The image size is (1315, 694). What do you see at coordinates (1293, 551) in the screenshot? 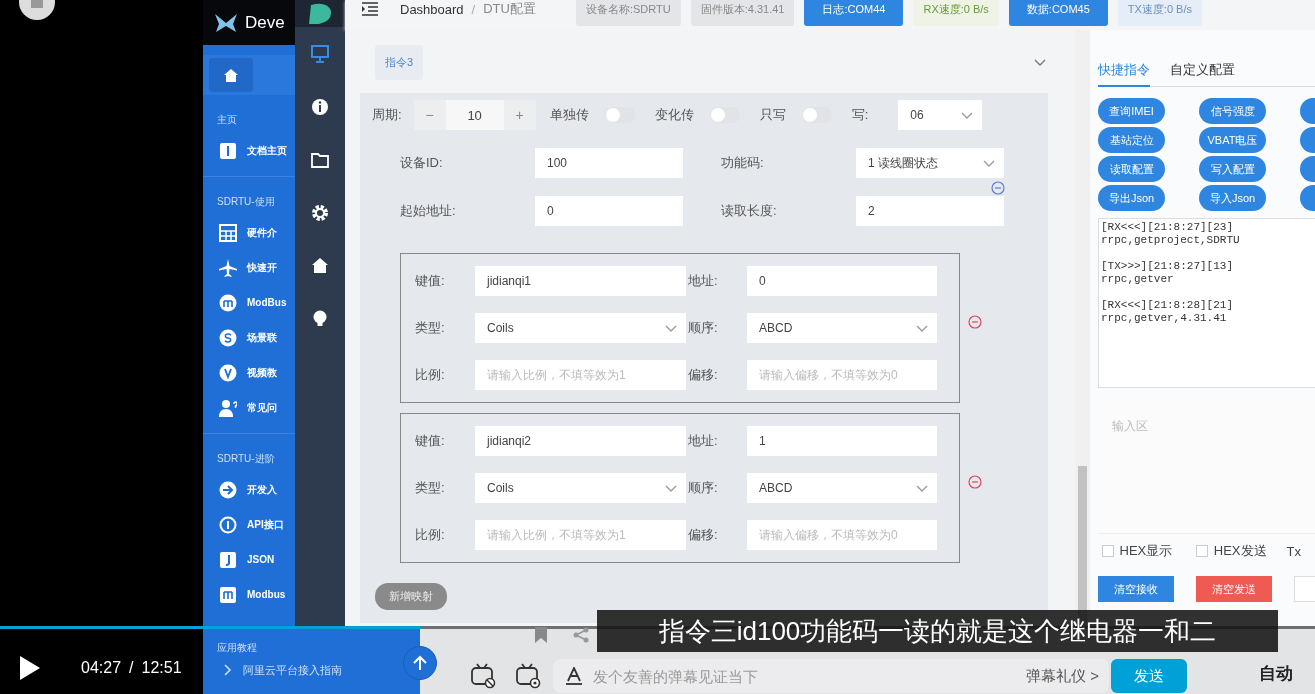
I see `checkbox-label: Tx` at bounding box center [1293, 551].